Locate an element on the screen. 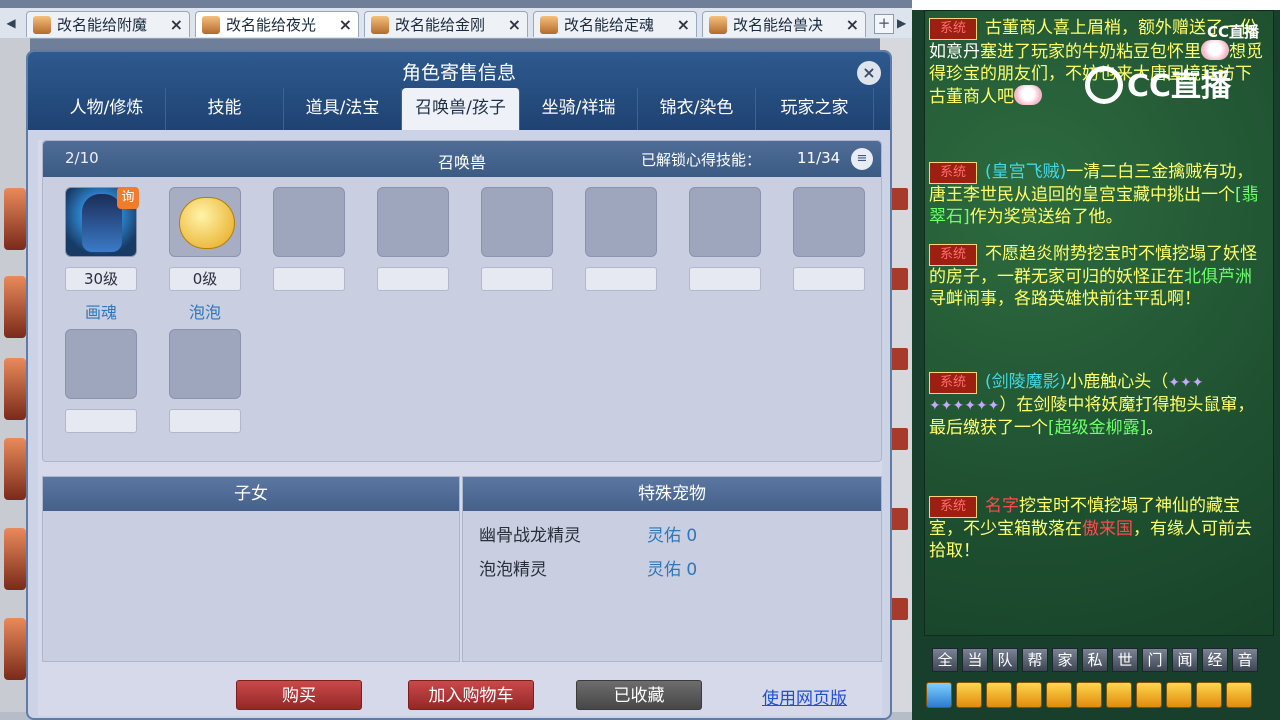 The width and height of the screenshot is (1280, 720). channel-economy-button: 经 is located at coordinates (1215, 660).